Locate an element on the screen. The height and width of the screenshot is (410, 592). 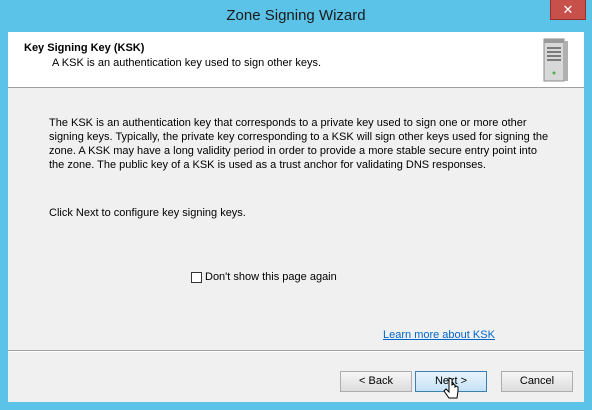
title-bar: Zone Signing Wizard ✕ is located at coordinates (296, 16).